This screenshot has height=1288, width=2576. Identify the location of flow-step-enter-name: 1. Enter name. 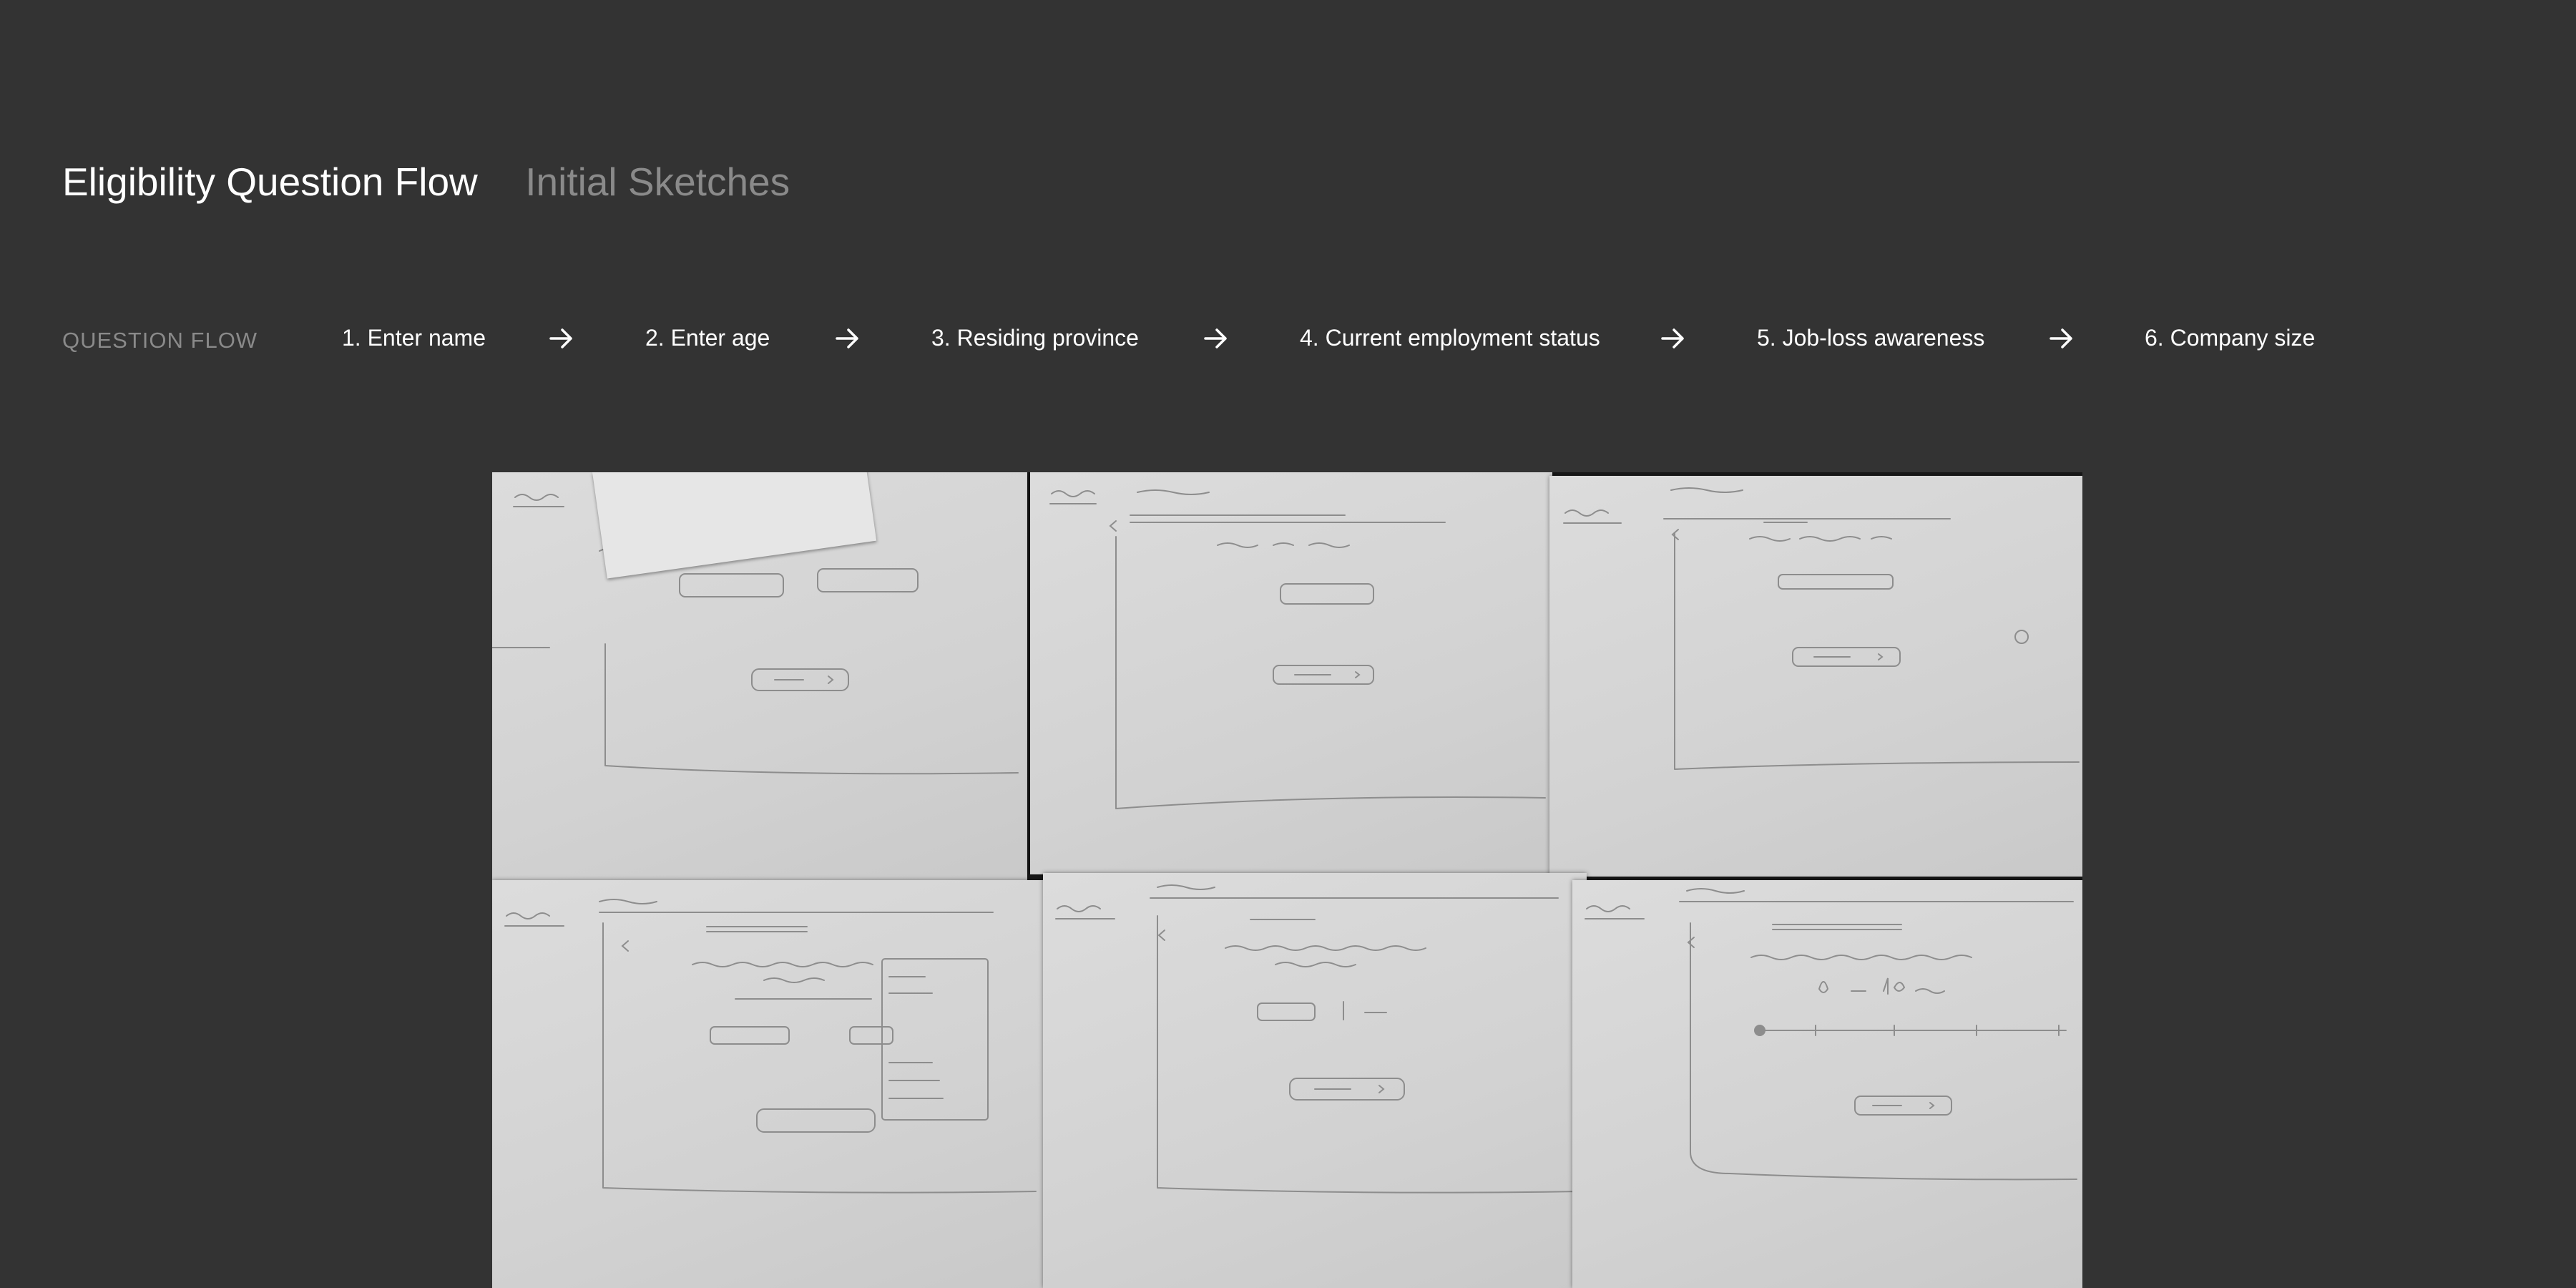
(414, 338).